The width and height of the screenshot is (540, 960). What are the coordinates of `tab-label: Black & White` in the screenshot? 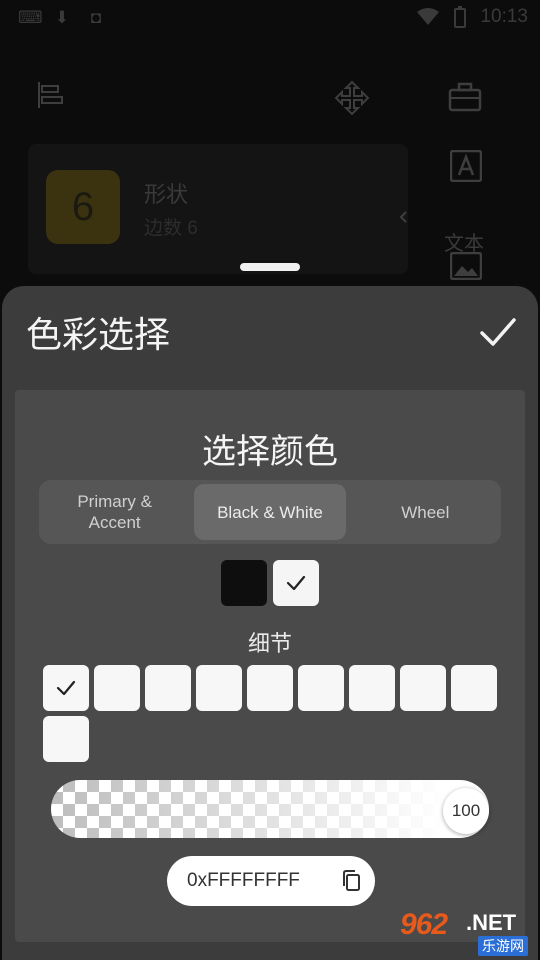 It's located at (270, 512).